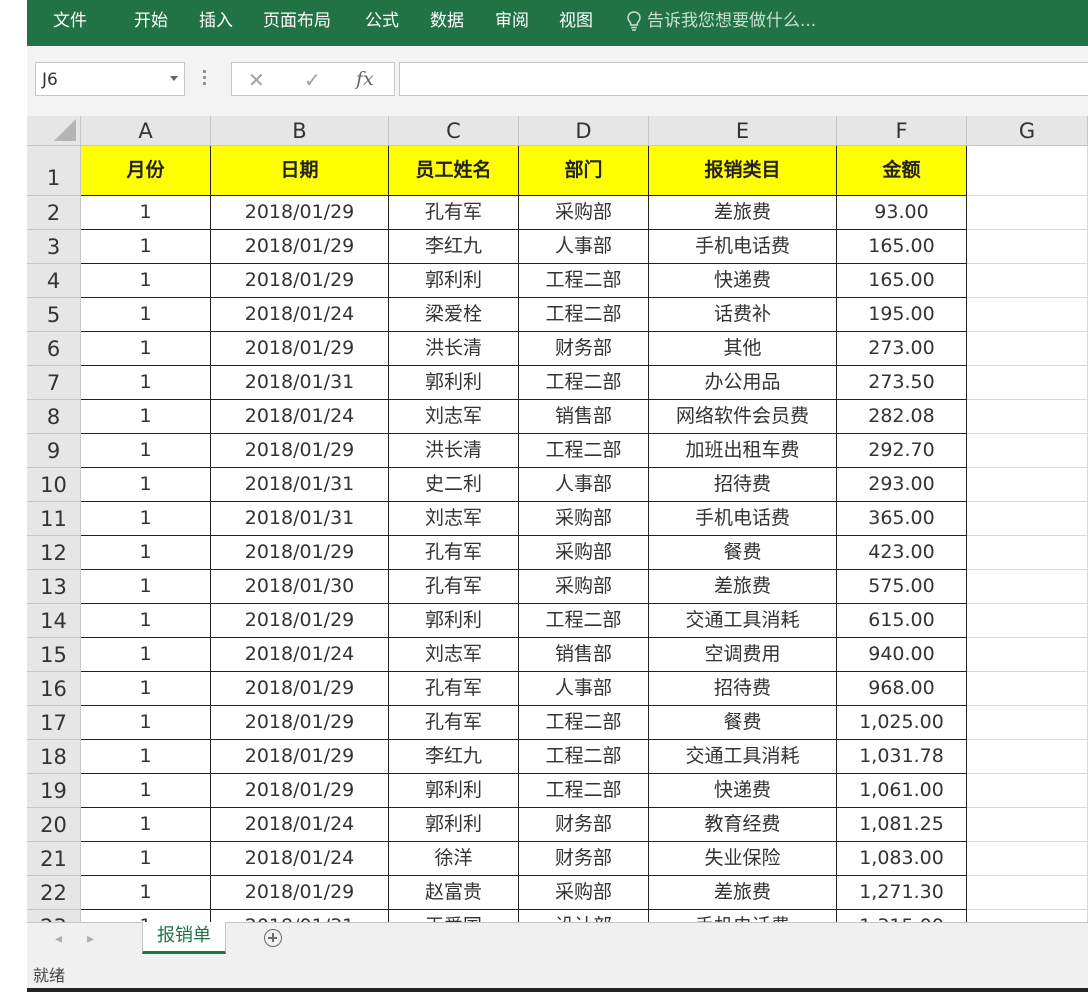  I want to click on table-cell: 940.00, so click(902, 655).